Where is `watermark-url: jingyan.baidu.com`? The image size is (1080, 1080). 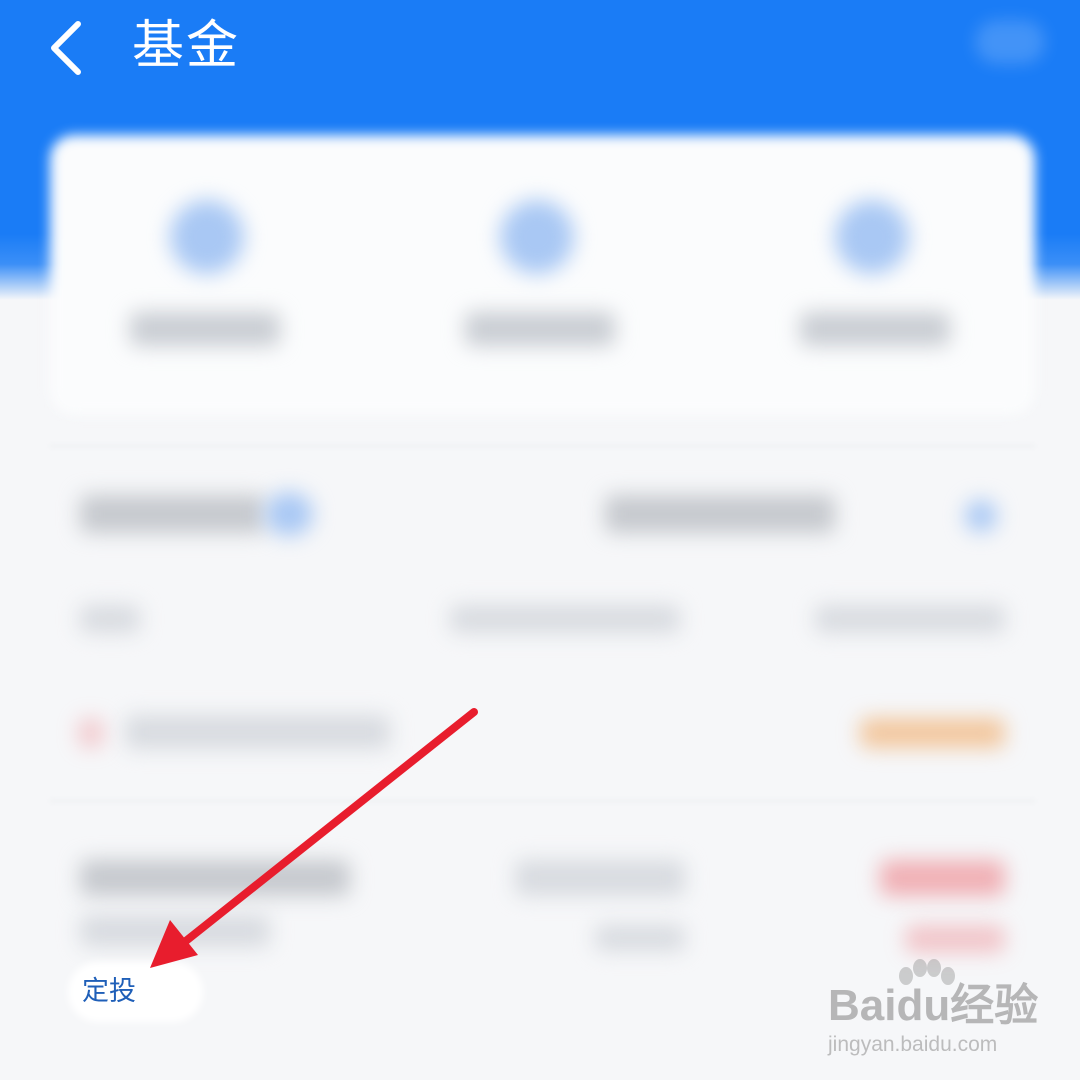 watermark-url: jingyan.baidu.com is located at coordinates (913, 1044).